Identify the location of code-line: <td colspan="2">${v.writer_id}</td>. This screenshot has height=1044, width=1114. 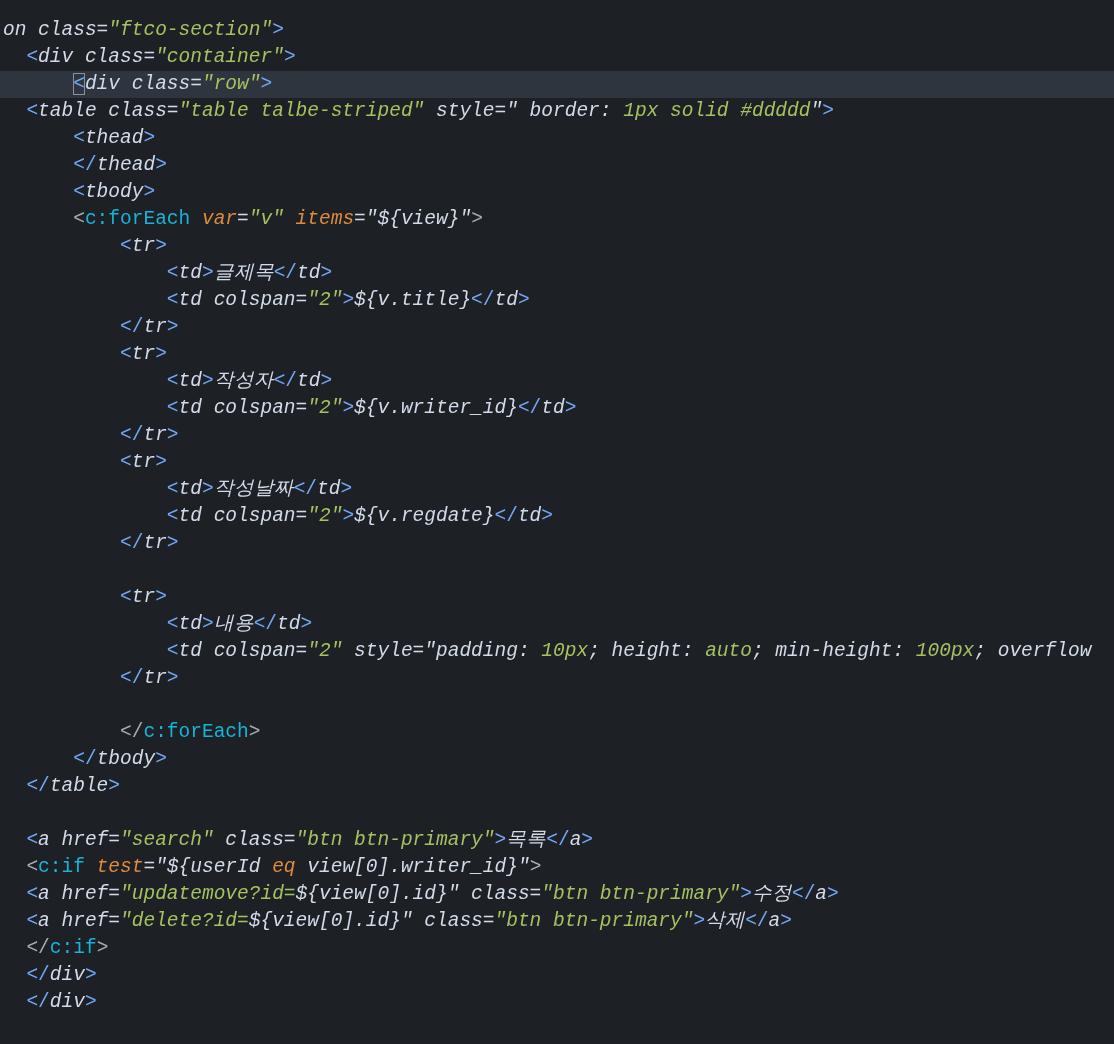
(371, 408).